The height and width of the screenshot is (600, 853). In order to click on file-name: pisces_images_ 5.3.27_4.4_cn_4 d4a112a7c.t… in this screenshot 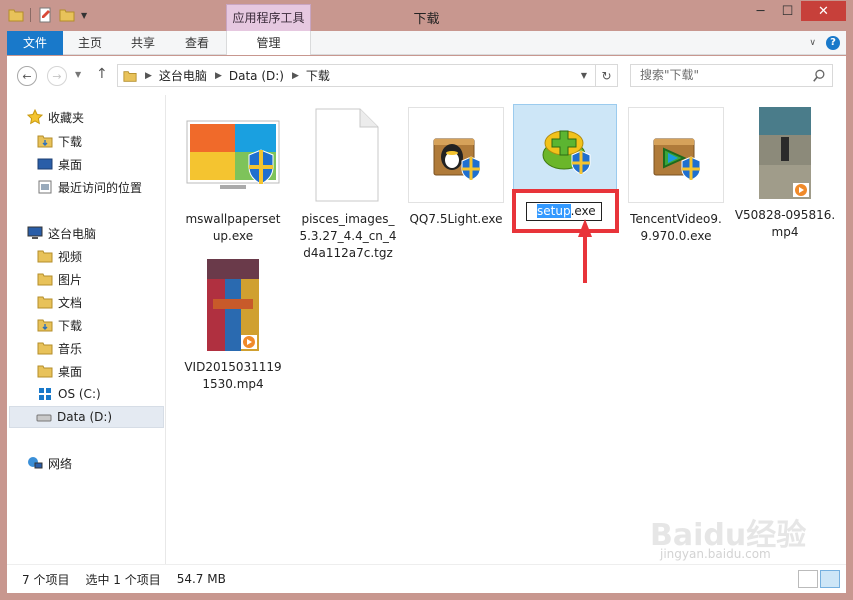, I will do `click(348, 236)`.